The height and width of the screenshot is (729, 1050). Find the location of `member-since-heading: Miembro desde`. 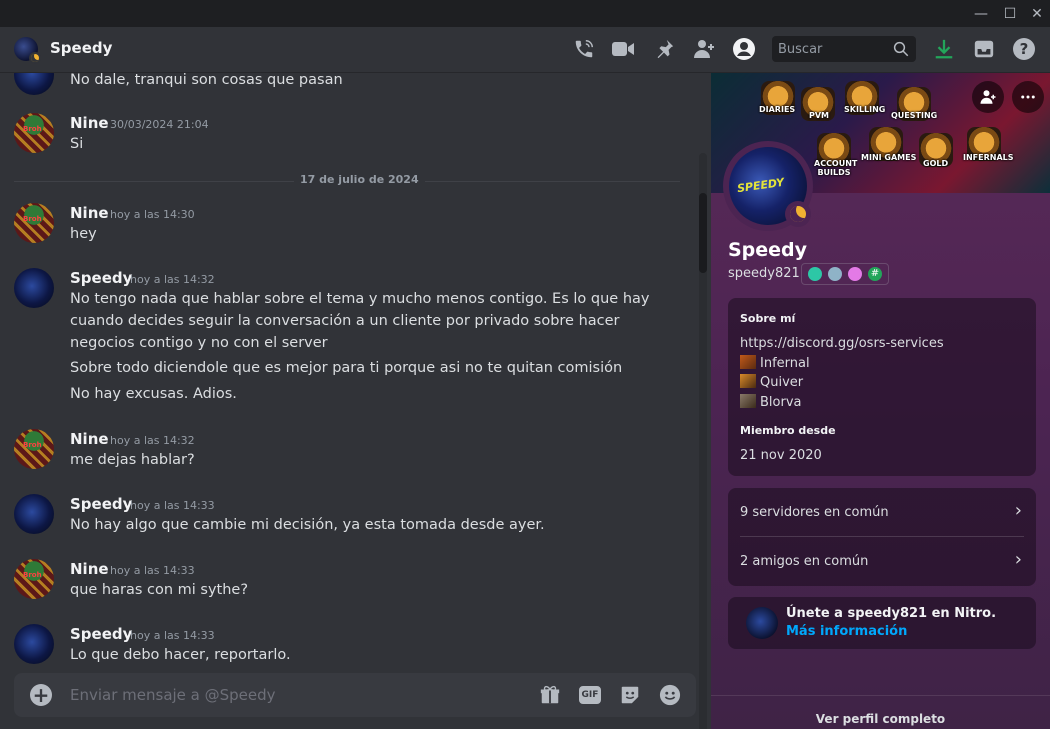

member-since-heading: Miembro desde is located at coordinates (788, 430).